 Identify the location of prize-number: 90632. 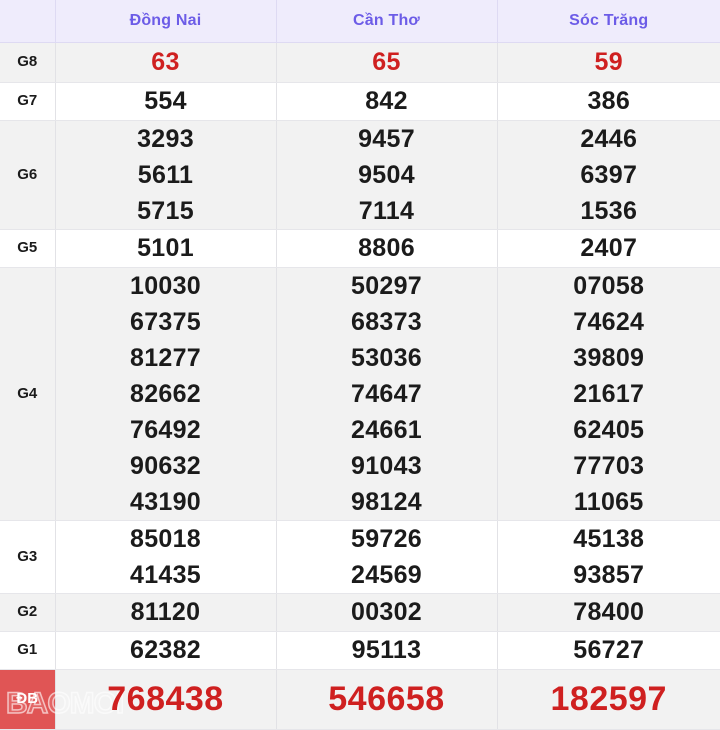
(165, 465).